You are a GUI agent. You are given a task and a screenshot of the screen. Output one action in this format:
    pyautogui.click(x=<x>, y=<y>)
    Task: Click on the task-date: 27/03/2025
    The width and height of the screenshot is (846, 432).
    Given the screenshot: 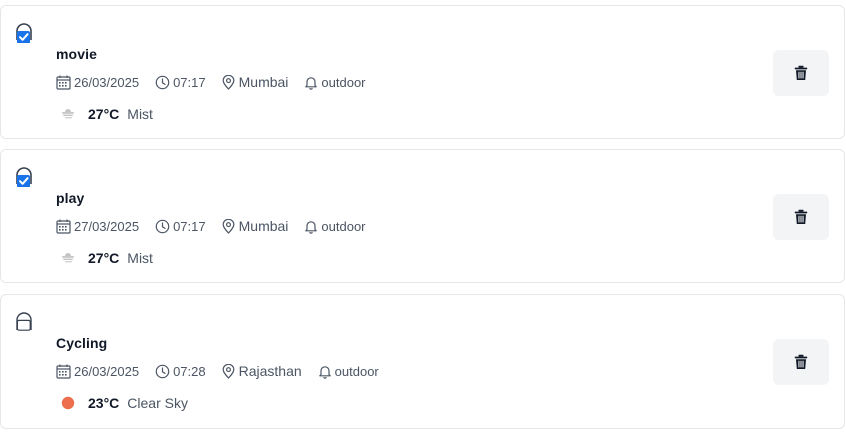 What is the action you would take?
    pyautogui.click(x=97, y=226)
    